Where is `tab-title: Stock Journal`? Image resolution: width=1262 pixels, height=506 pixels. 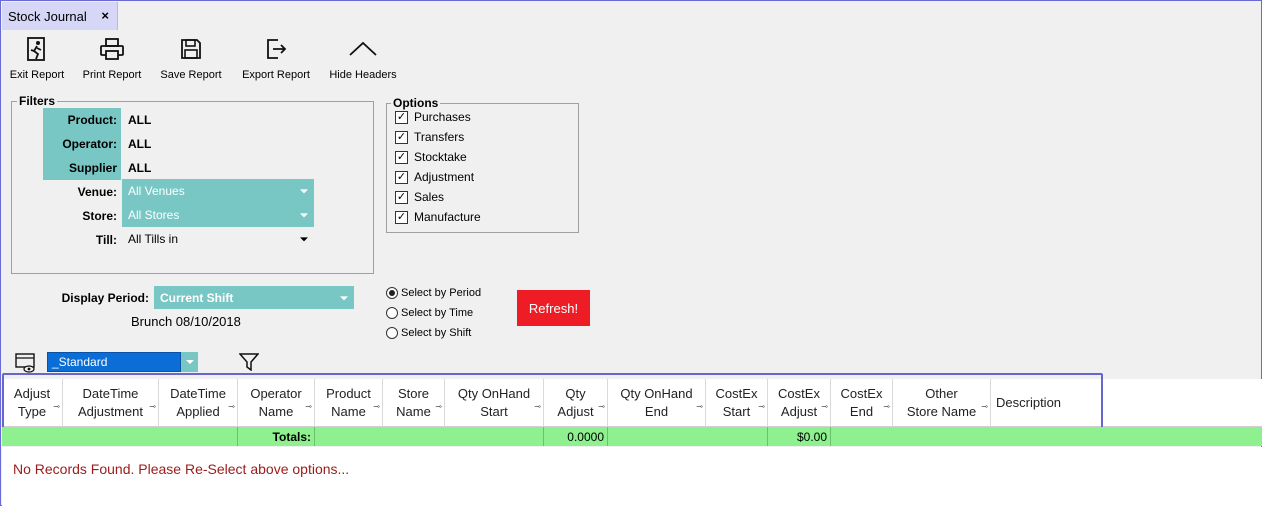
tab-title: Stock Journal is located at coordinates (47, 16).